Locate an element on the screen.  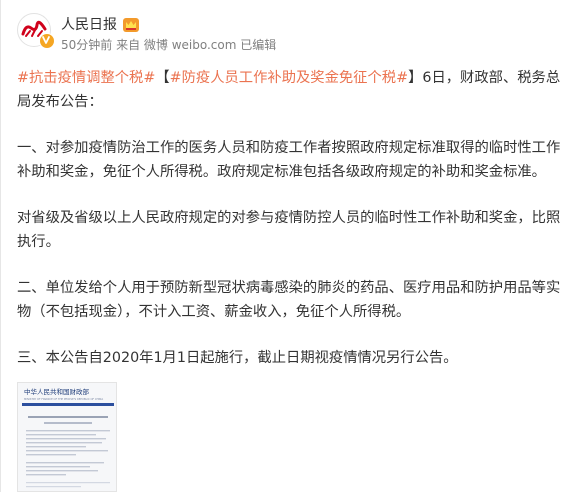
author-name: 人民日报 is located at coordinates (89, 24).